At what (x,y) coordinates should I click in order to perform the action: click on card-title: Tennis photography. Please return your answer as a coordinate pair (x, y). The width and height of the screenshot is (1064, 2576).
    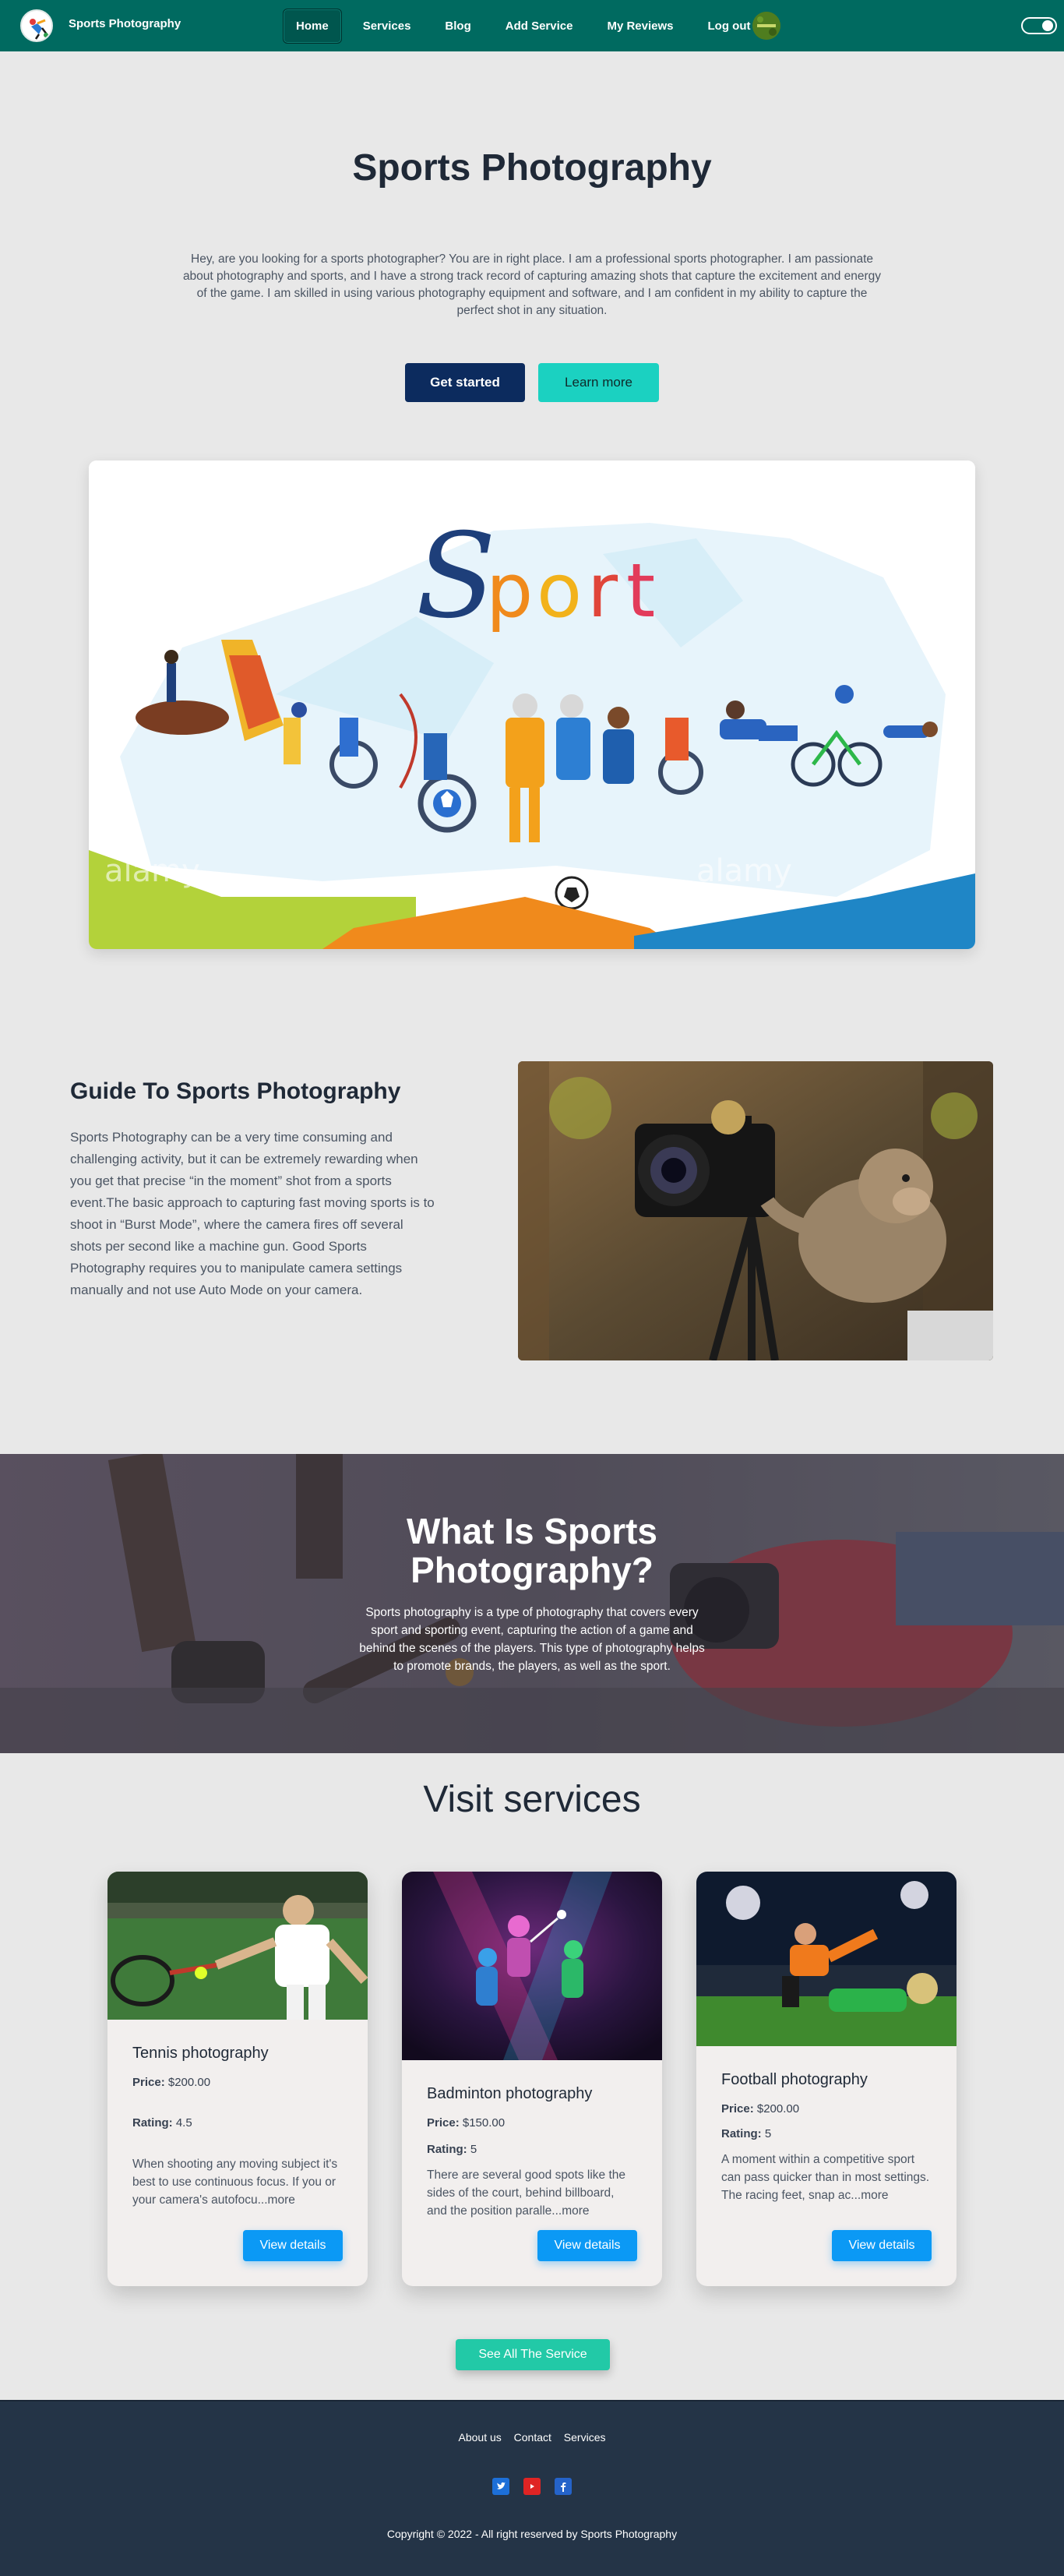
    Looking at the image, I should click on (200, 2053).